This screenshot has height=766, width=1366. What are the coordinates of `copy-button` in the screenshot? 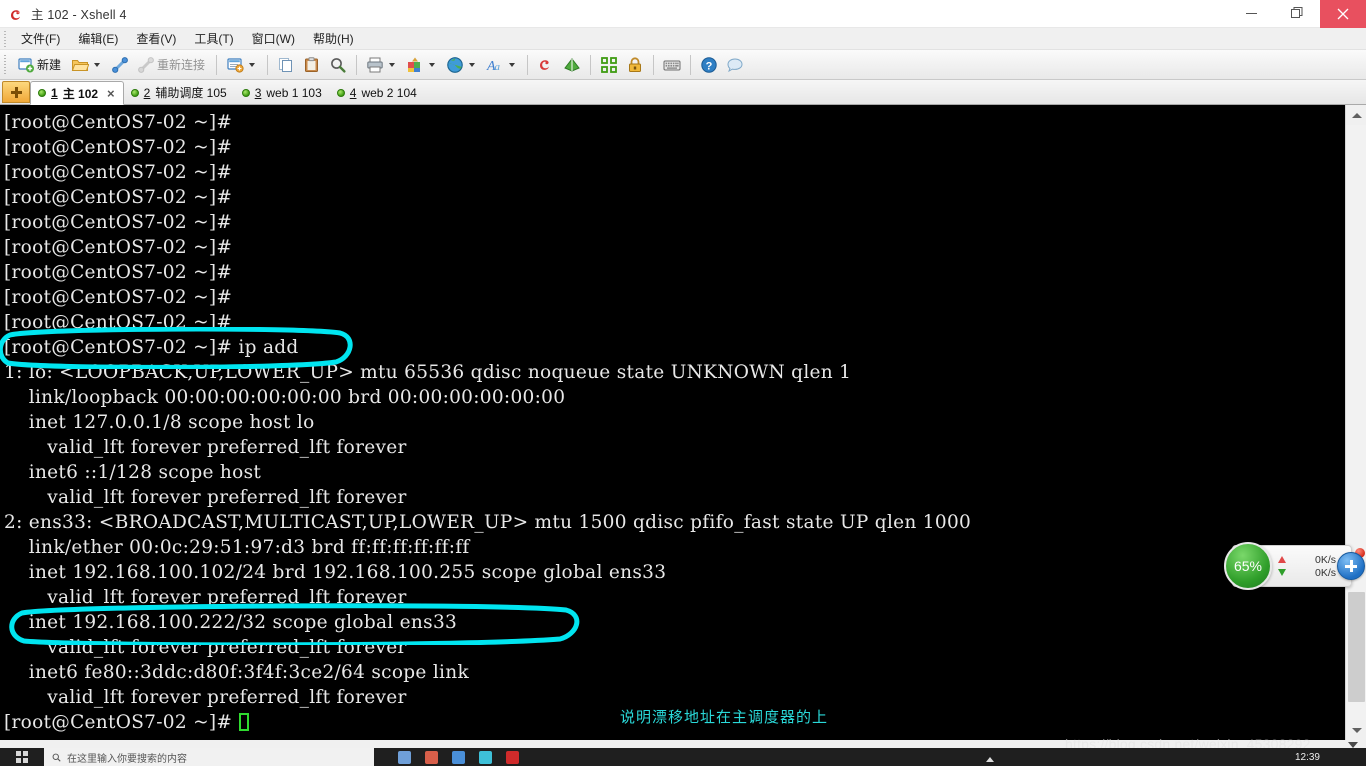 It's located at (286, 65).